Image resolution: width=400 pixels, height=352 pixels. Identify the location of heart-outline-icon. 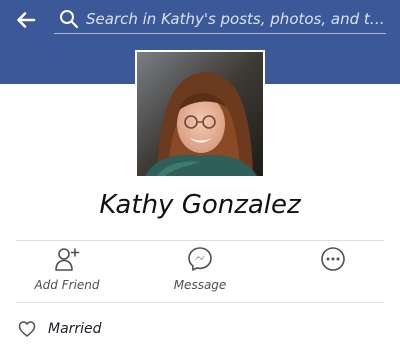
(27, 329).